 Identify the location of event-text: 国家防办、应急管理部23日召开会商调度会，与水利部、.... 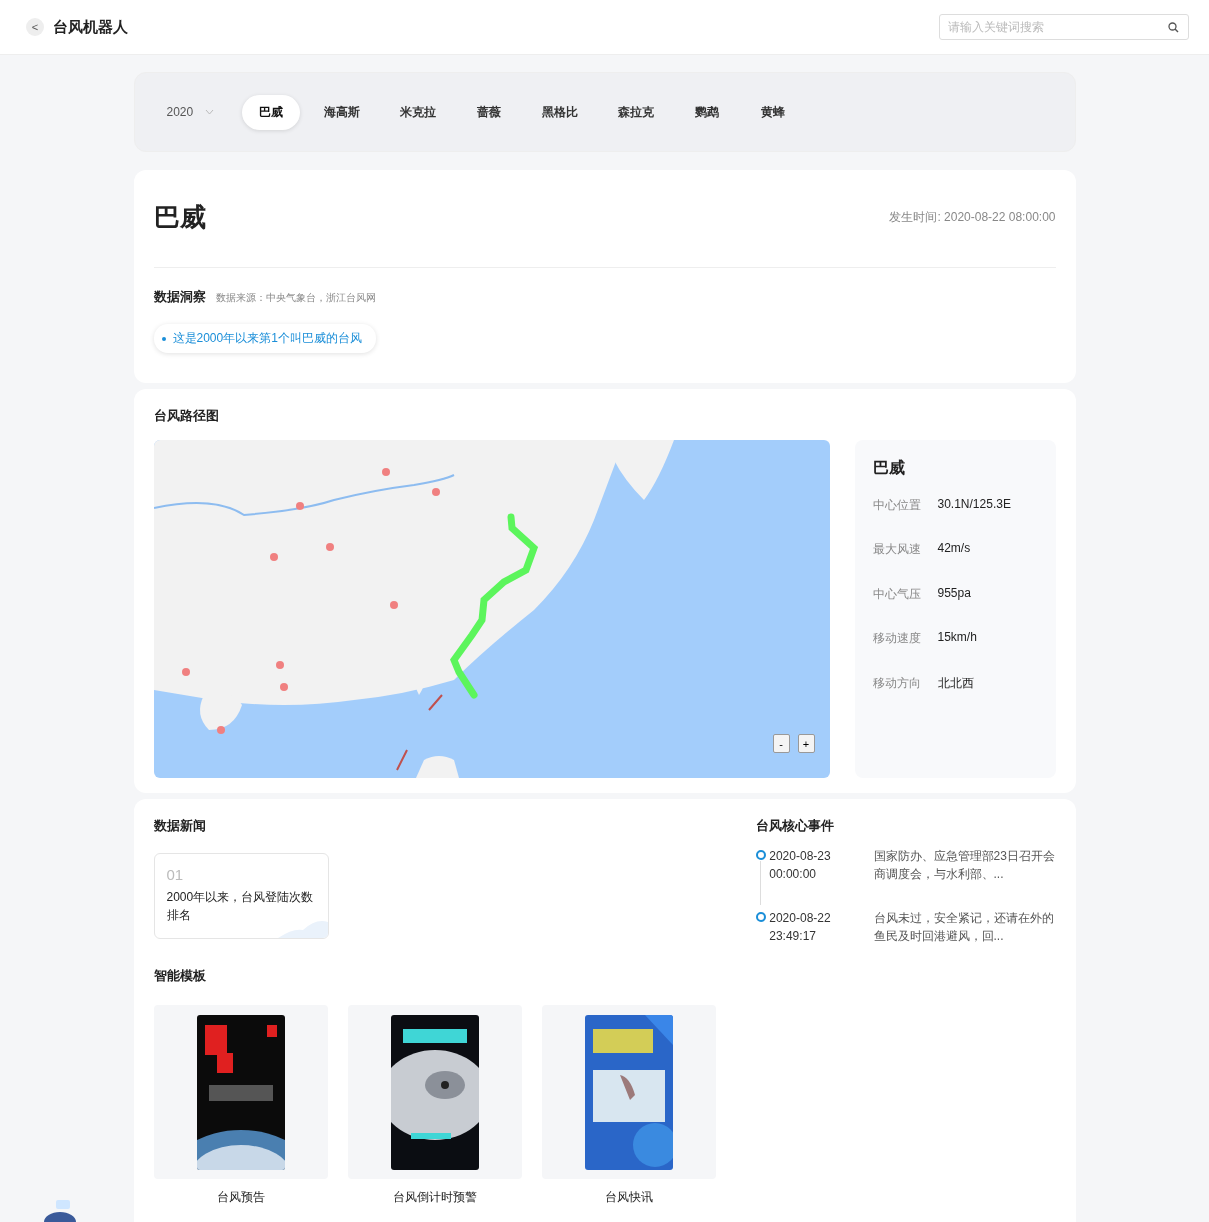
(964, 865).